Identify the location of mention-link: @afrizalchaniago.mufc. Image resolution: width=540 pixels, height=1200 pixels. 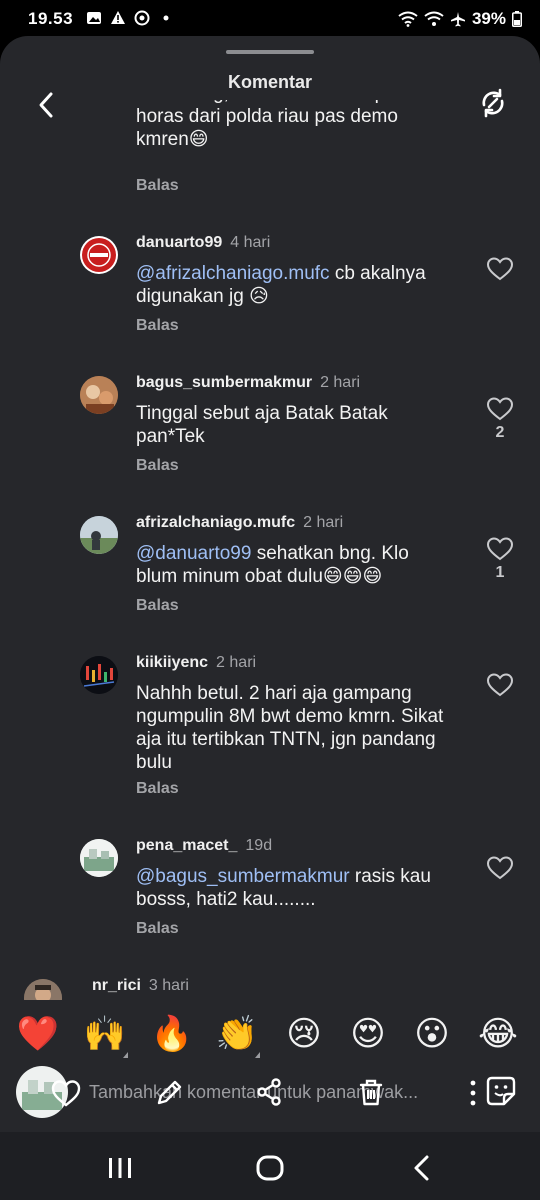
(233, 273).